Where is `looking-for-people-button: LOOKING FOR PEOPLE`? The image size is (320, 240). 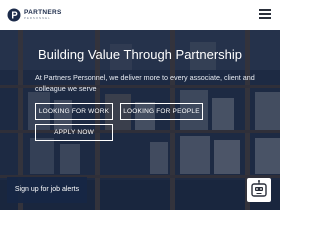 looking-for-people-button: LOOKING FOR PEOPLE is located at coordinates (161, 111).